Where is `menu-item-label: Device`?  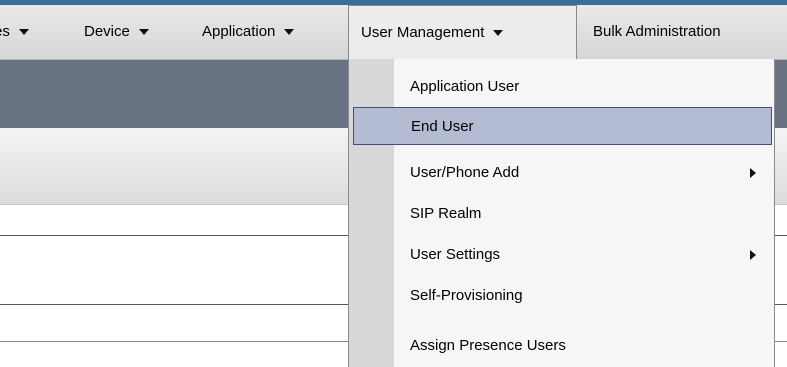 menu-item-label: Device is located at coordinates (107, 31).